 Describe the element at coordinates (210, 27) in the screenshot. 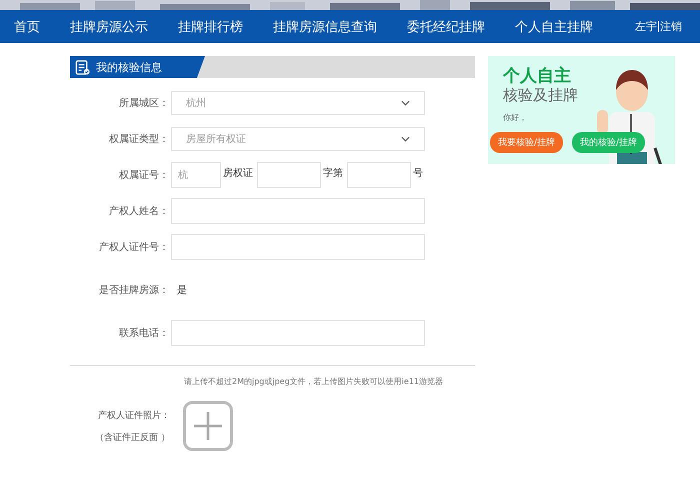

I see `nav-link: 挂牌排行榜` at that location.